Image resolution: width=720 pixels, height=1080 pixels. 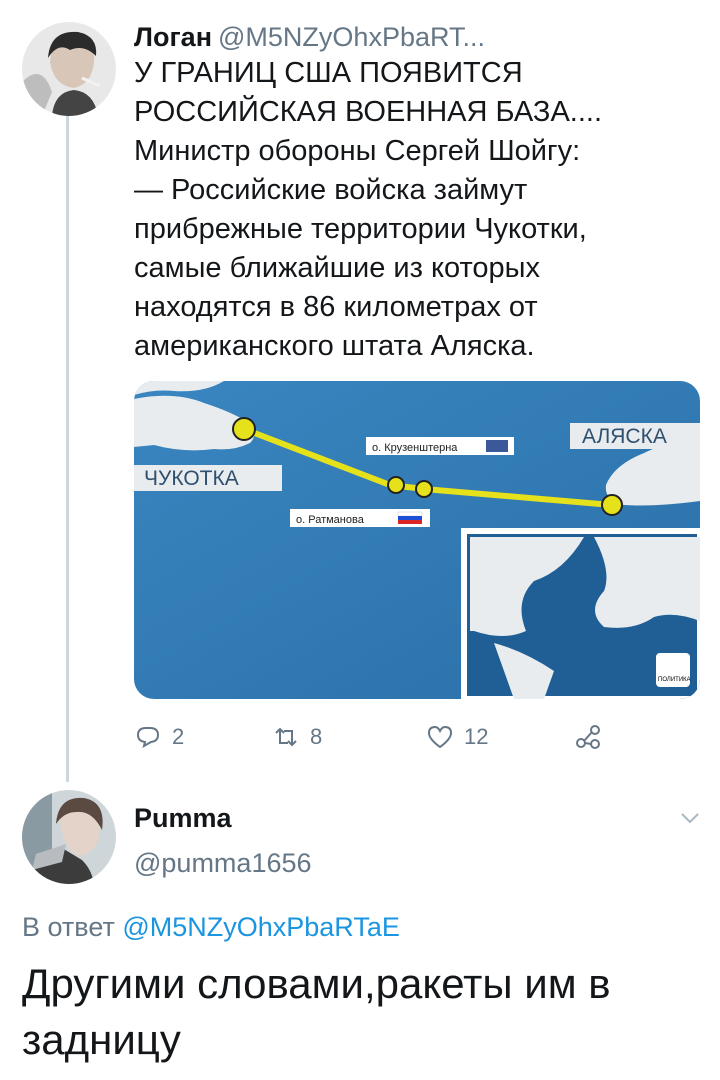 I want to click on reply-context: В ответ @M5NZyOhxPbaRTaE, so click(x=211, y=927).